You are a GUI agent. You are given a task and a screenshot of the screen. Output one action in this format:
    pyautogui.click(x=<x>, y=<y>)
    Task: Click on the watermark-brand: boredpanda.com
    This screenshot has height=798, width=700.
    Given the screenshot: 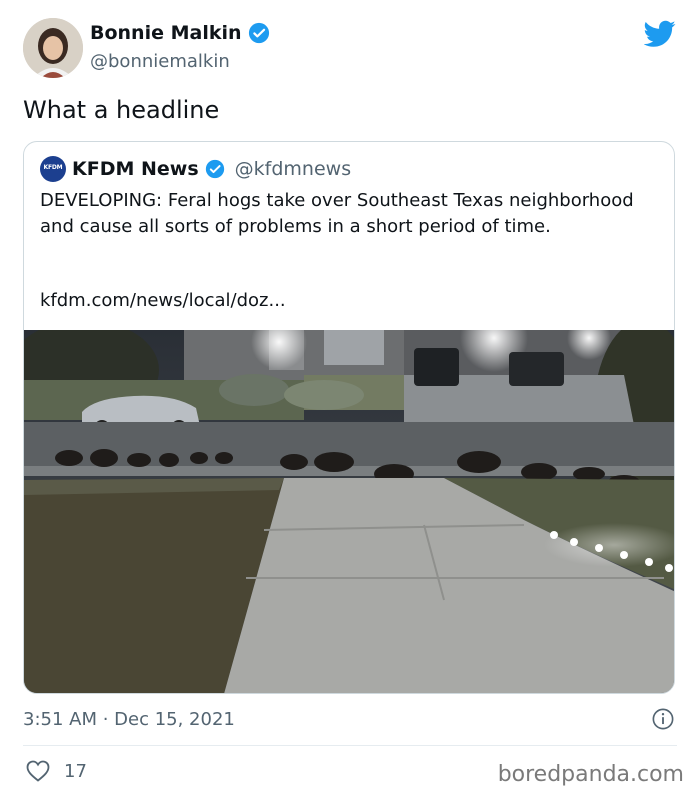 What is the action you would take?
    pyautogui.click(x=590, y=774)
    